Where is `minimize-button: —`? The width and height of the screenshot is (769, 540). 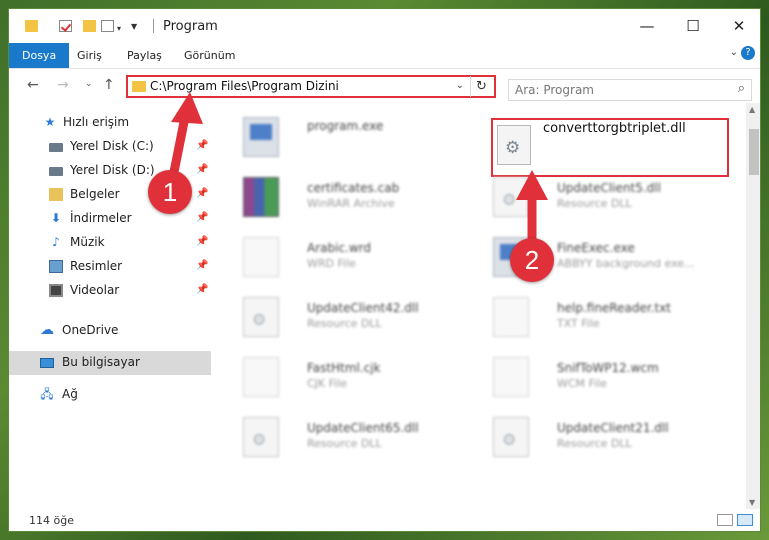 minimize-button: — is located at coordinates (647, 26).